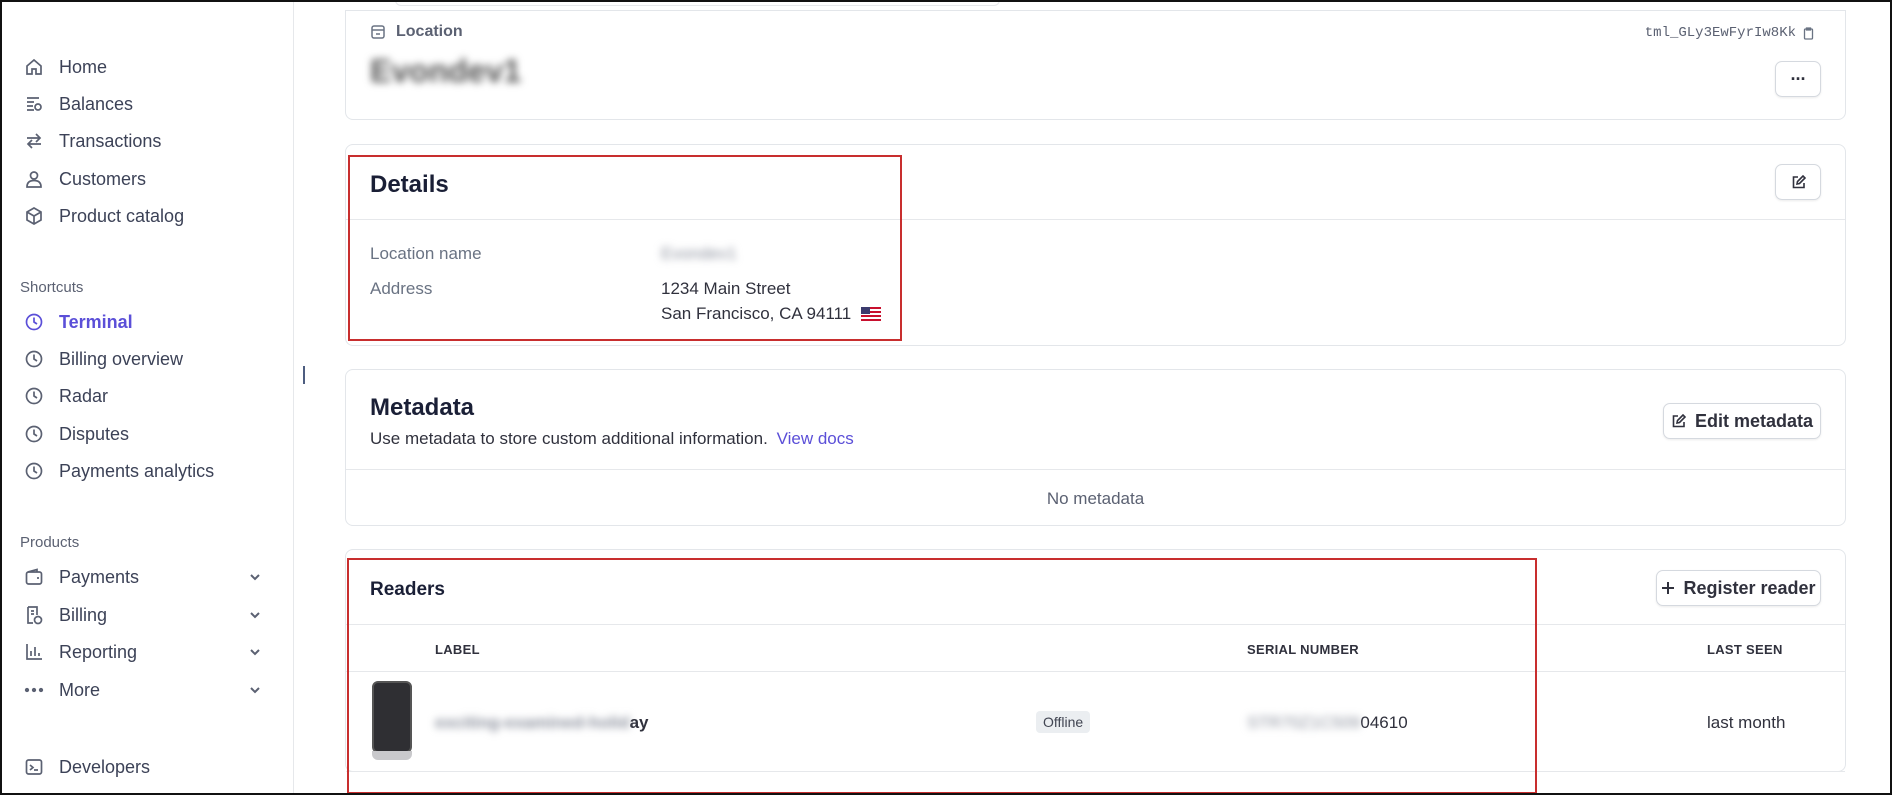 Image resolution: width=1892 pixels, height=795 pixels. What do you see at coordinates (1745, 649) in the screenshot?
I see `column-header-last-seen: LAST SEEN` at bounding box center [1745, 649].